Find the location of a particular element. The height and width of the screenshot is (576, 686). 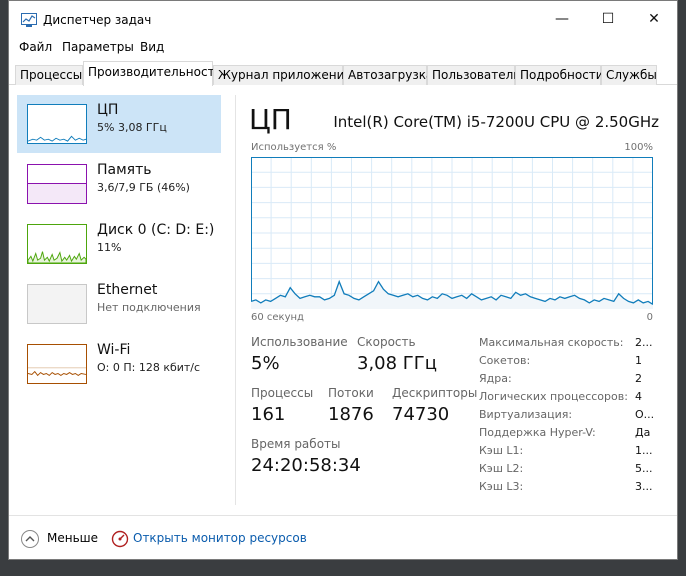

wifi-thumbnail-graph is located at coordinates (57, 364).